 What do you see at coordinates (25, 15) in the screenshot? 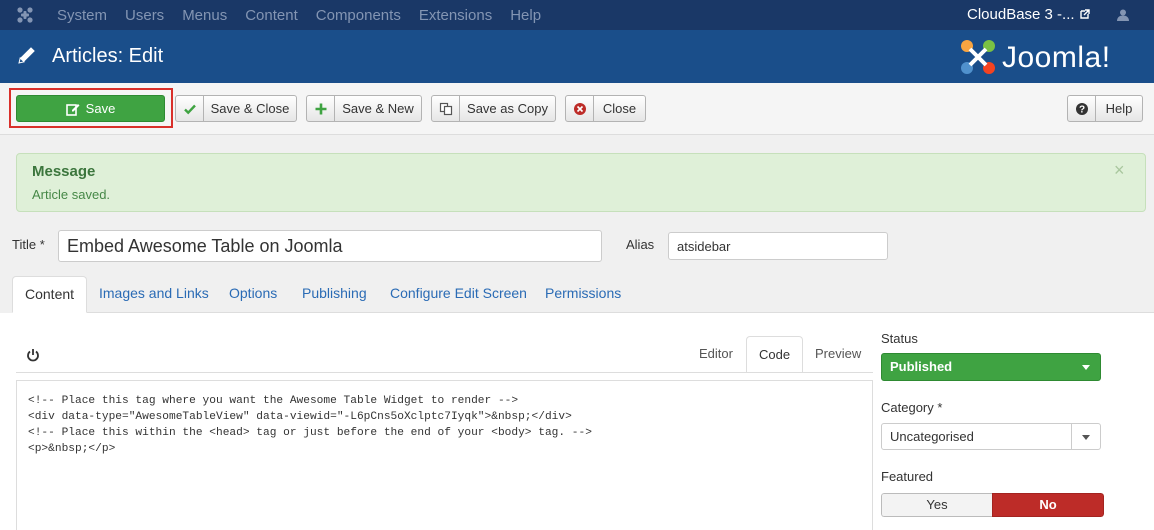
I see `joomla-icon` at bounding box center [25, 15].